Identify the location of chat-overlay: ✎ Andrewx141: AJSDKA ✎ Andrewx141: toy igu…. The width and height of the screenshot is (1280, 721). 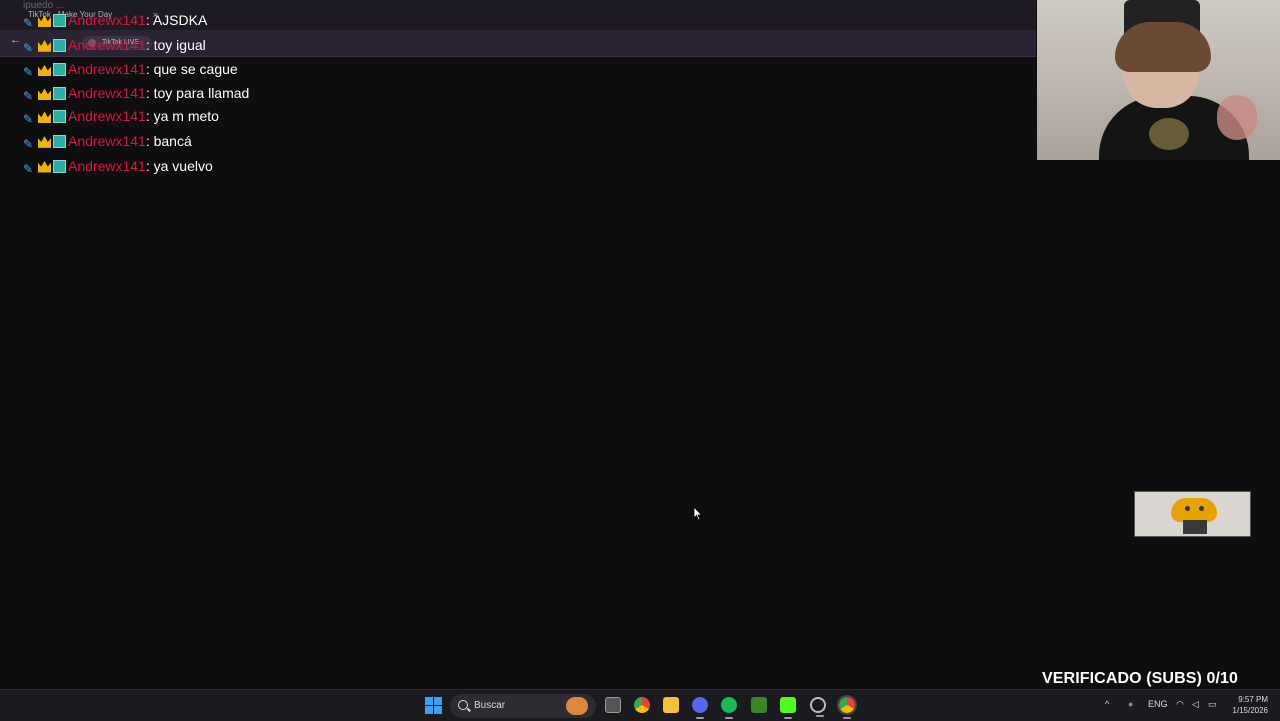
(173, 93).